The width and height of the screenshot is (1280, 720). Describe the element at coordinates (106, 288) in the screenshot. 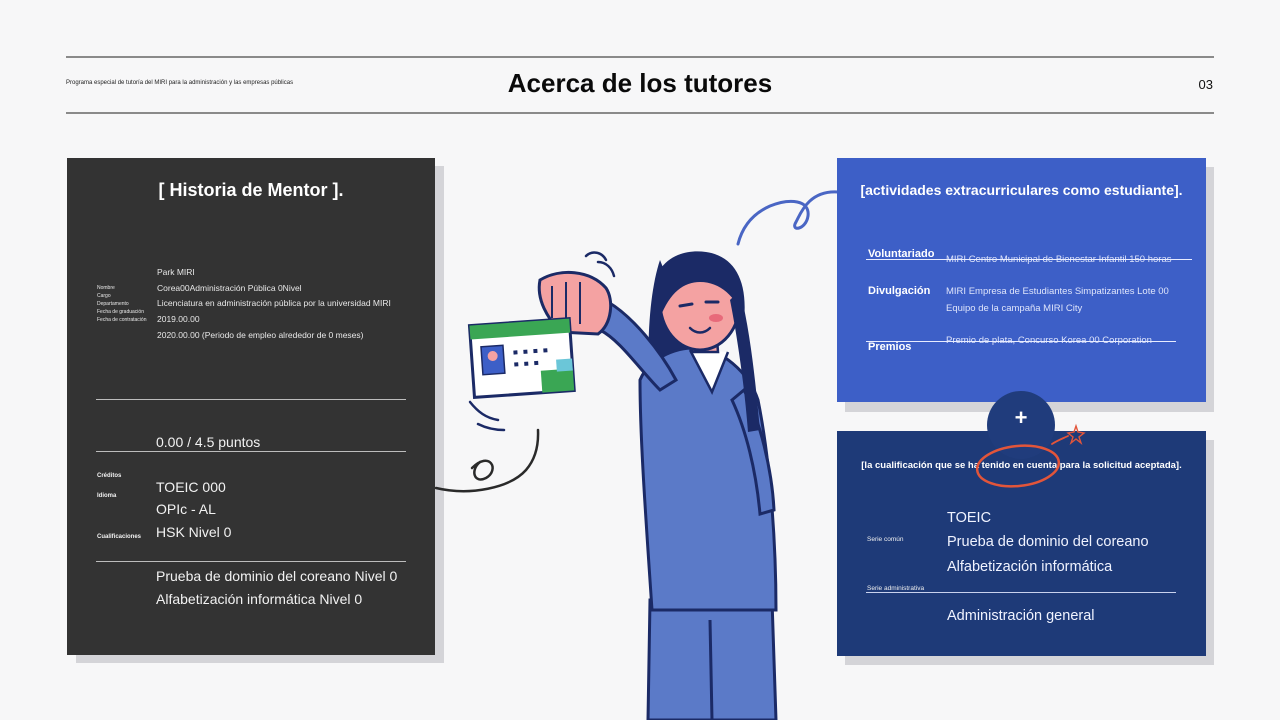

I see `label-name: Nombre` at that location.